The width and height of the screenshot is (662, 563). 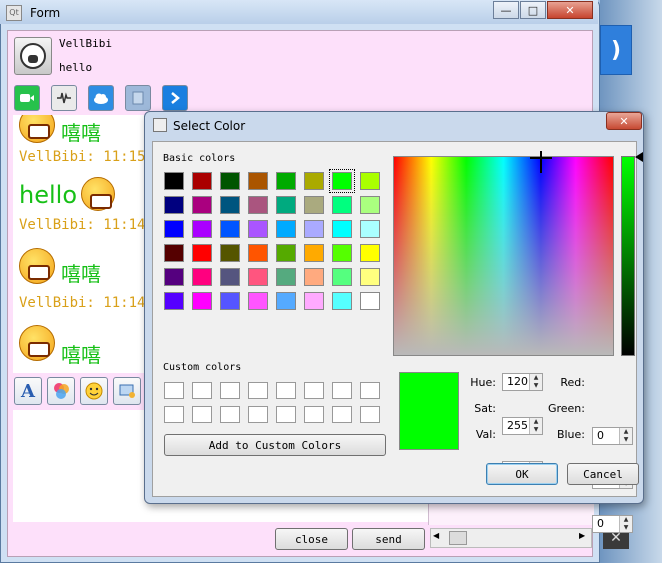 What do you see at coordinates (533, 10) in the screenshot?
I see `maximize-button: □` at bounding box center [533, 10].